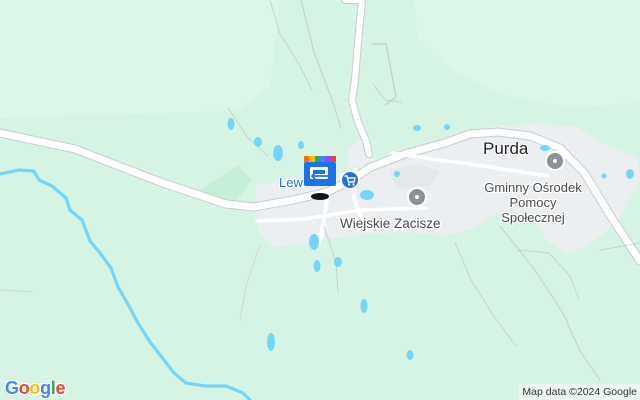 This screenshot has width=640, height=400. What do you see at coordinates (390, 223) in the screenshot?
I see `poi-label: Wiejskie Zacisze` at bounding box center [390, 223].